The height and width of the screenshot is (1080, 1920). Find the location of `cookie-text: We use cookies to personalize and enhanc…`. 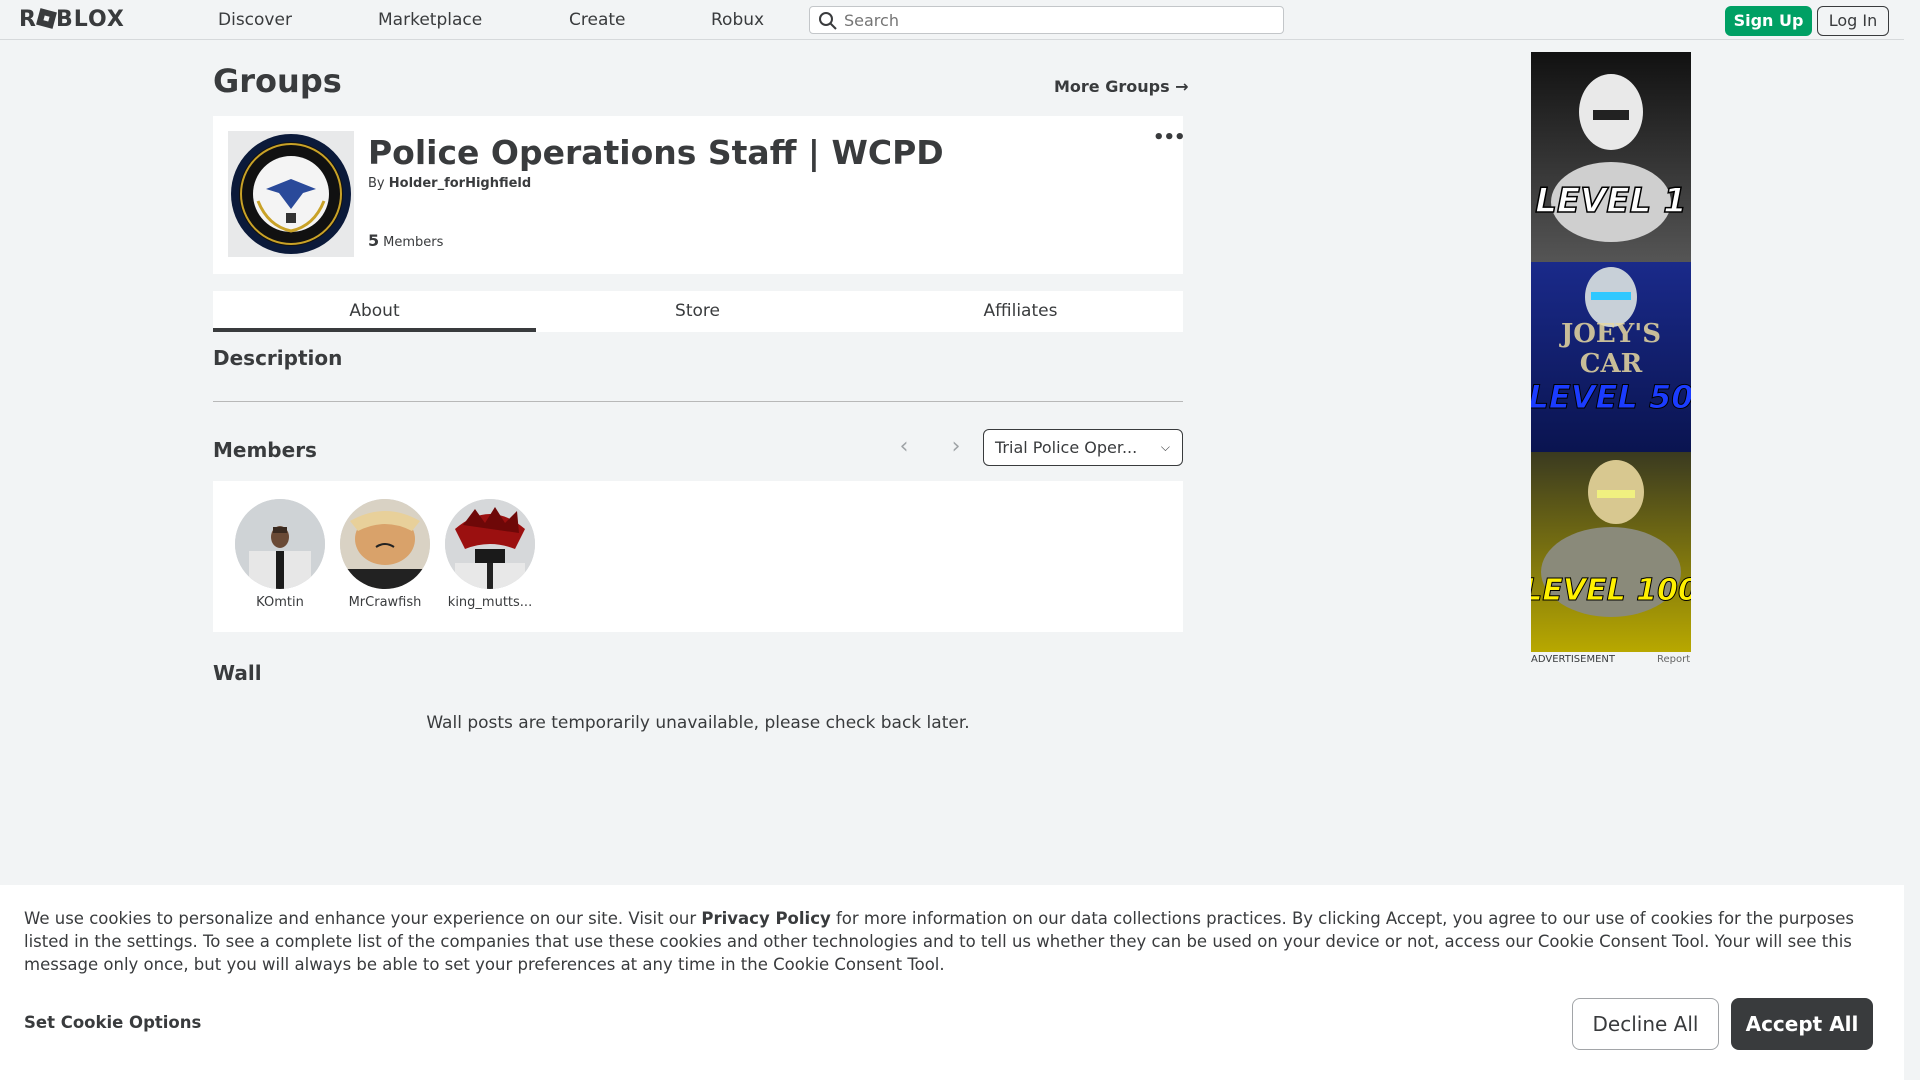

cookie-text: We use cookies to personalize and enhanc… is located at coordinates (954, 941).